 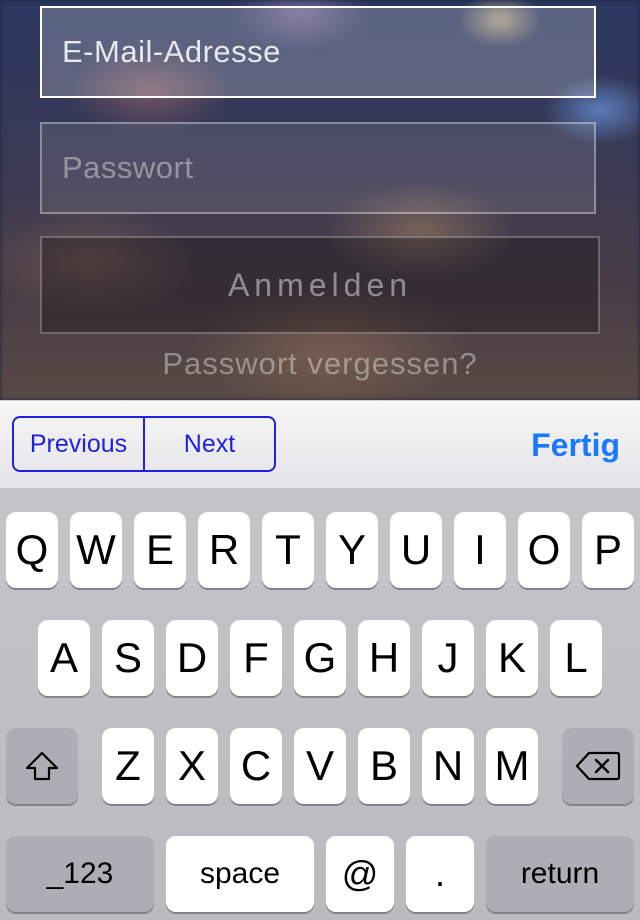 I want to click on key-i: I, so click(x=480, y=550).